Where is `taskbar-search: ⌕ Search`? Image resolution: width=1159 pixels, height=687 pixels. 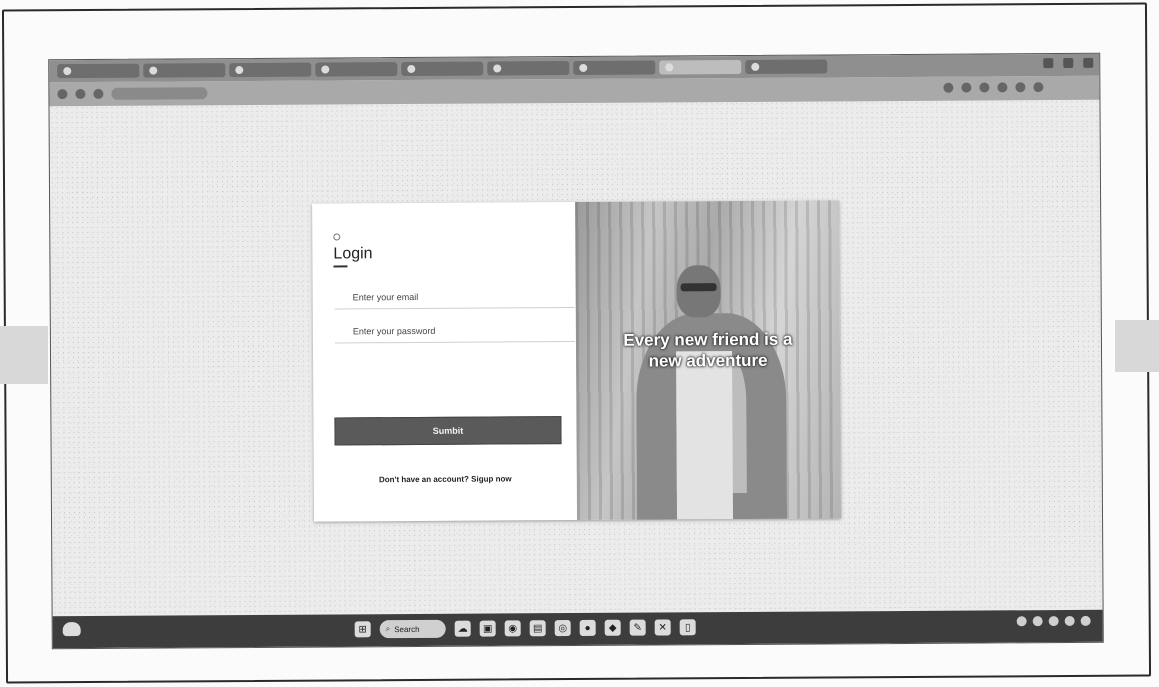
taskbar-search: ⌕ Search is located at coordinates (412, 629).